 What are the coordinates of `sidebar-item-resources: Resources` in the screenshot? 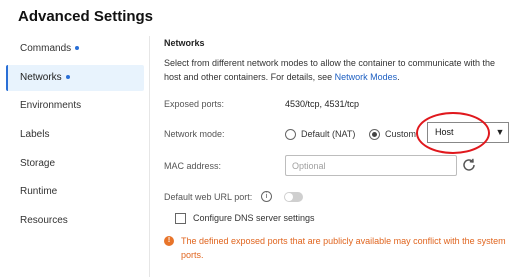 It's located at (75, 221).